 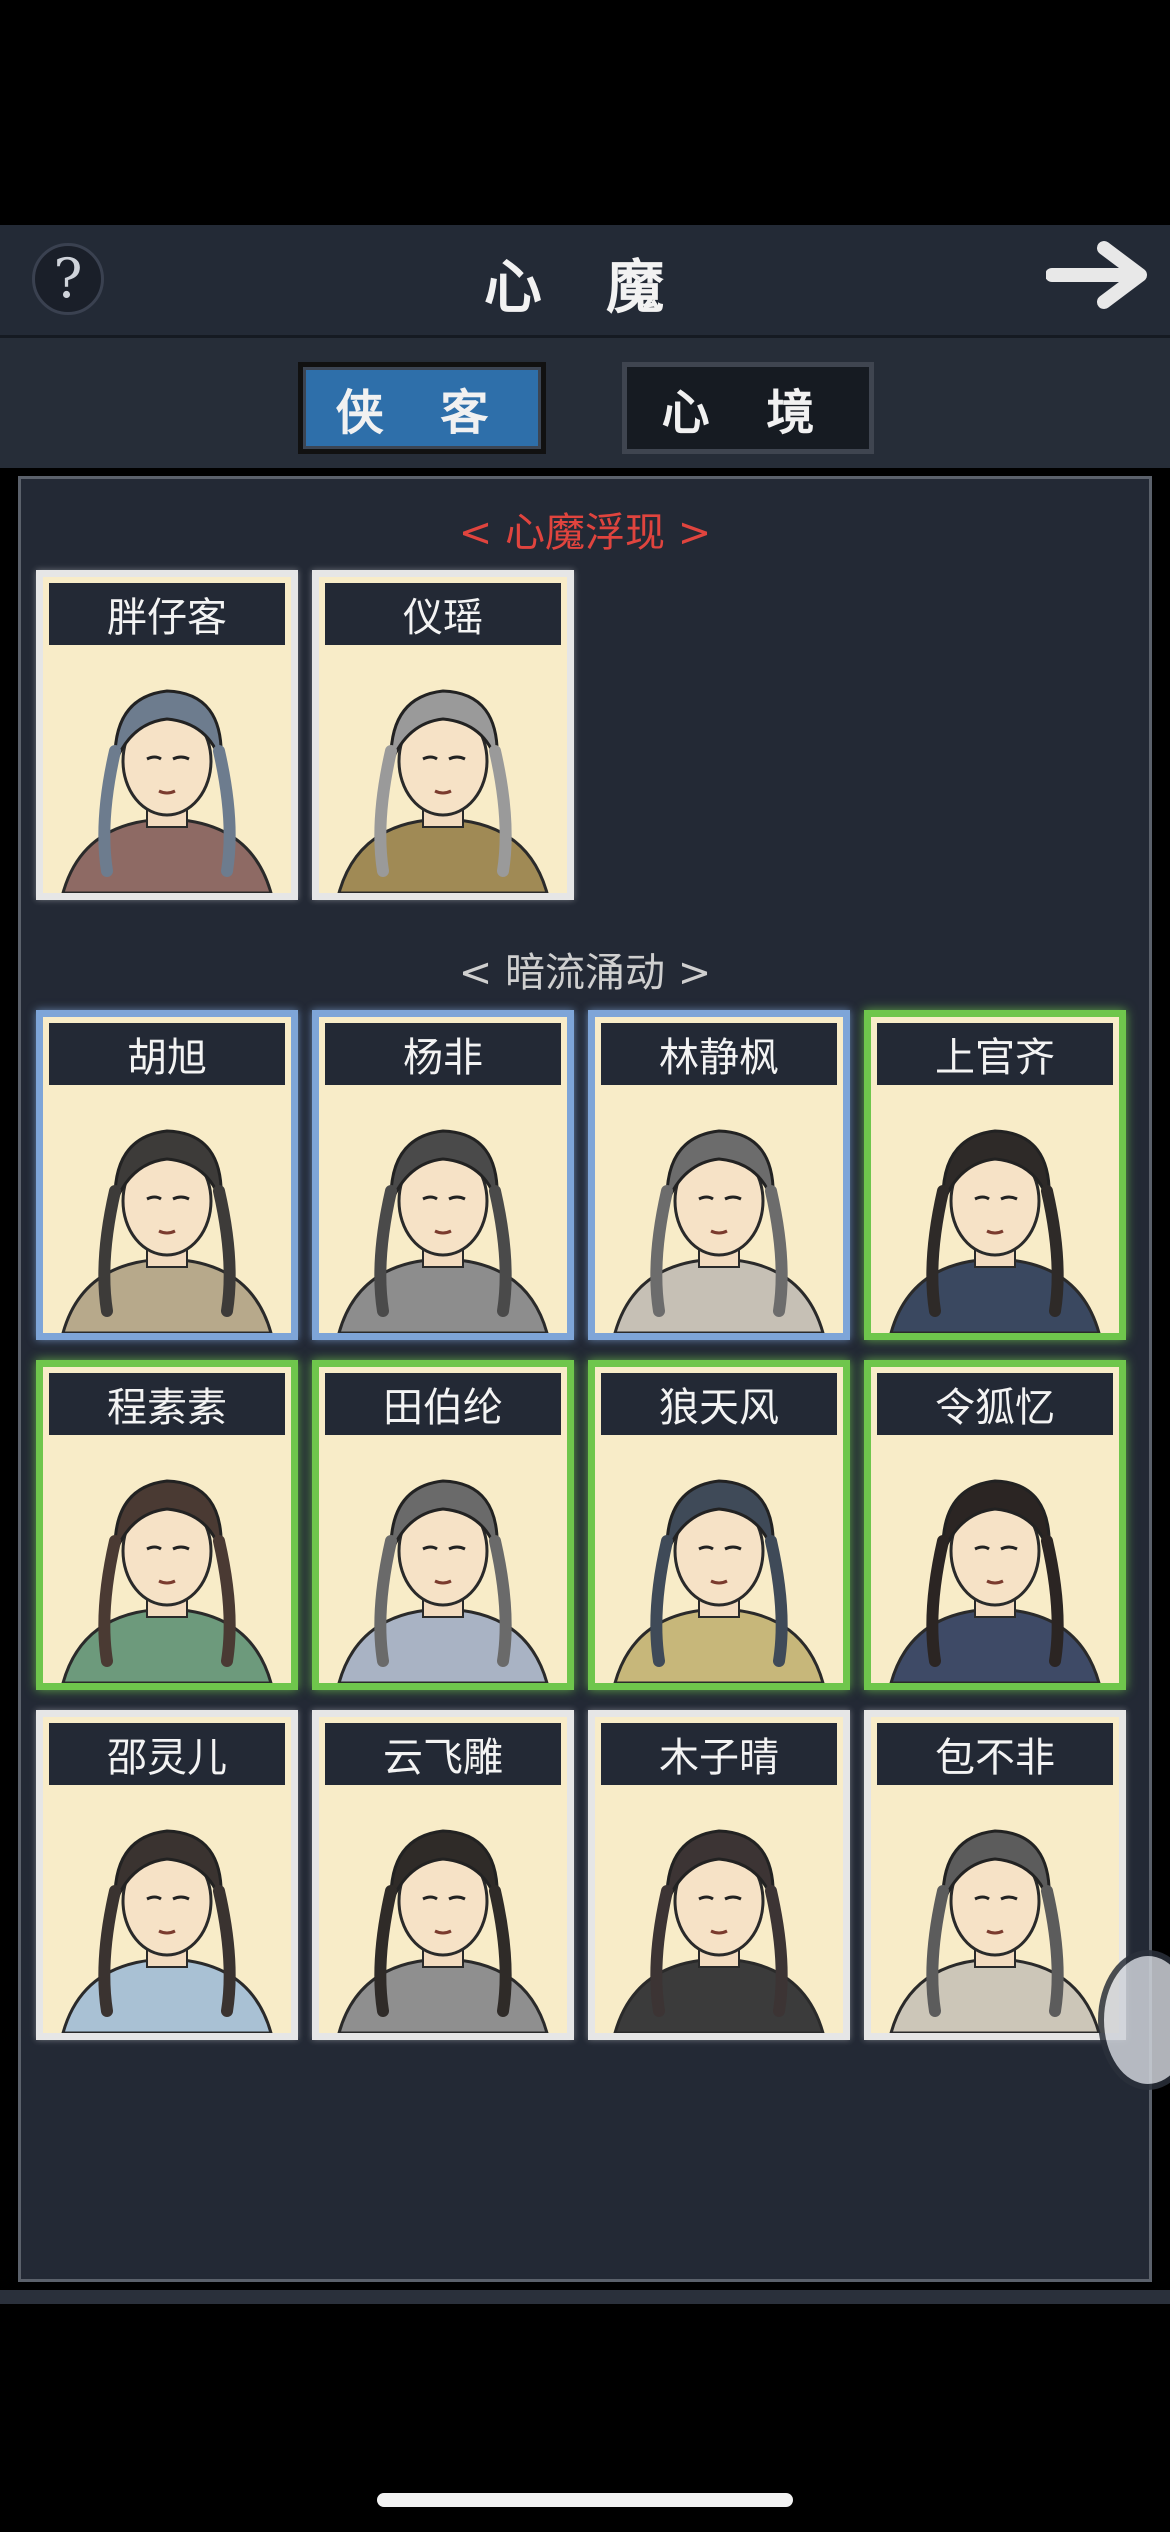 What do you see at coordinates (748, 408) in the screenshot?
I see `tab-xinjing: 心 境` at bounding box center [748, 408].